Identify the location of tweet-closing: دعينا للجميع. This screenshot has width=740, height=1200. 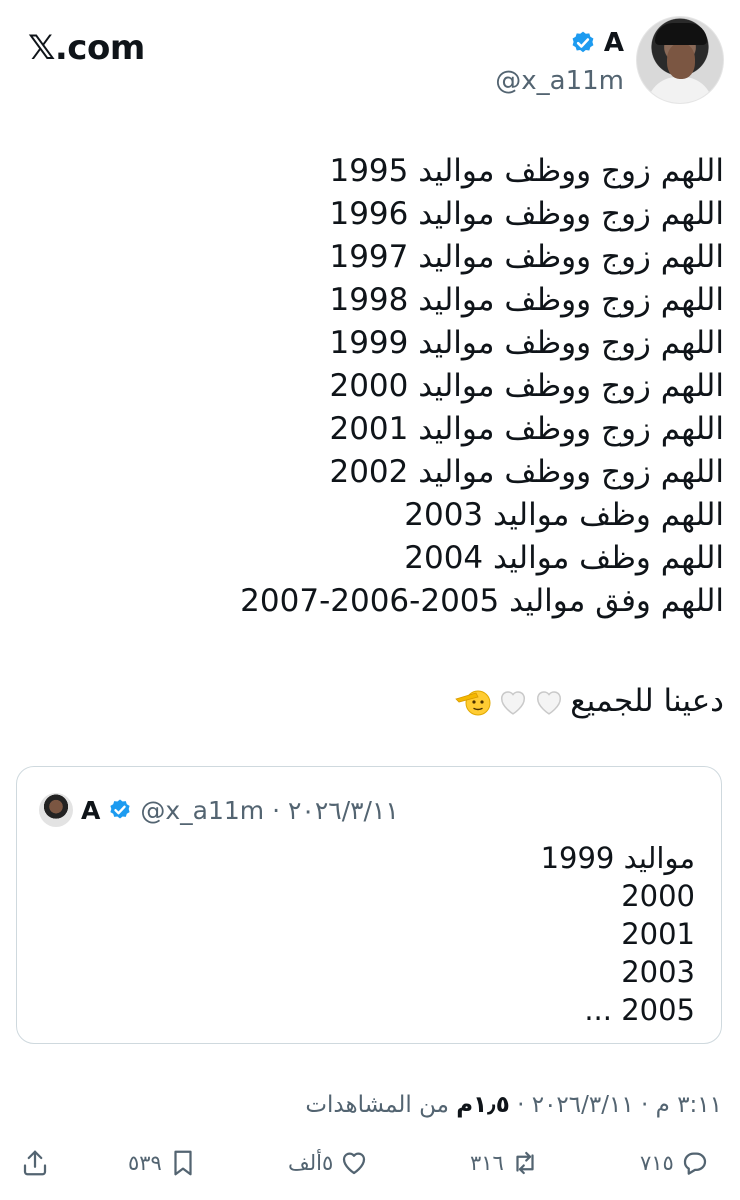
(589, 701).